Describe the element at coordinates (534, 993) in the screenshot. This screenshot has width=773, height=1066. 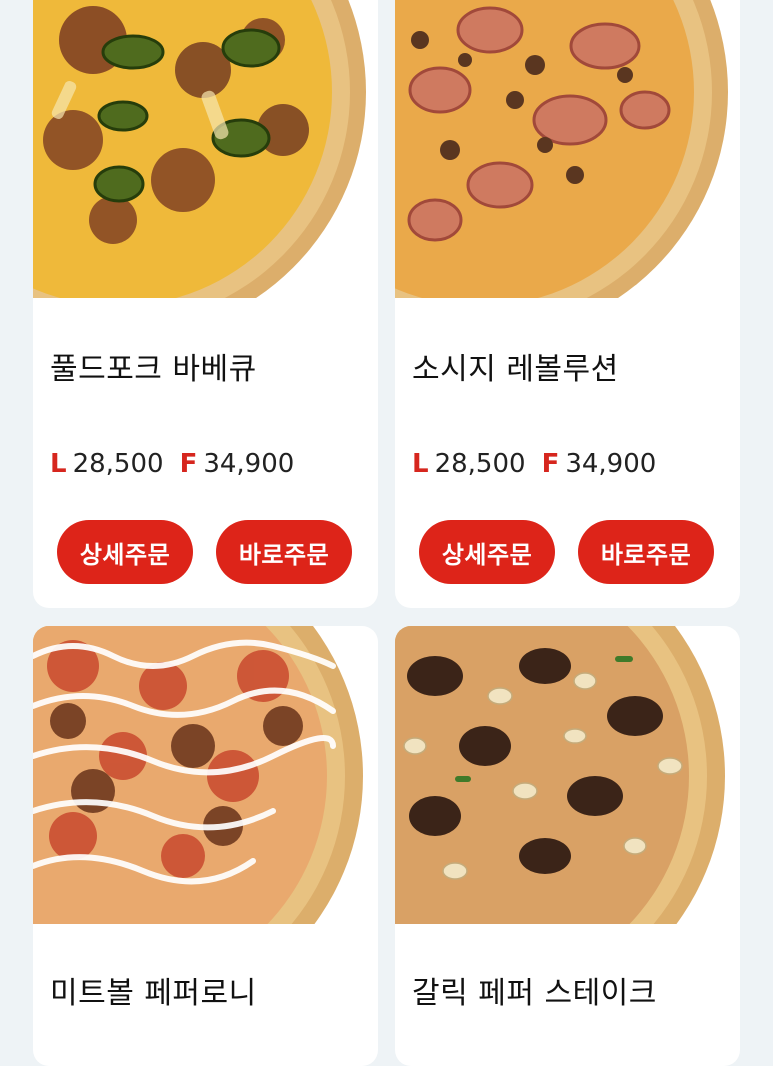
I see `pizza-name: 갈릭 페퍼 스테이크` at that location.